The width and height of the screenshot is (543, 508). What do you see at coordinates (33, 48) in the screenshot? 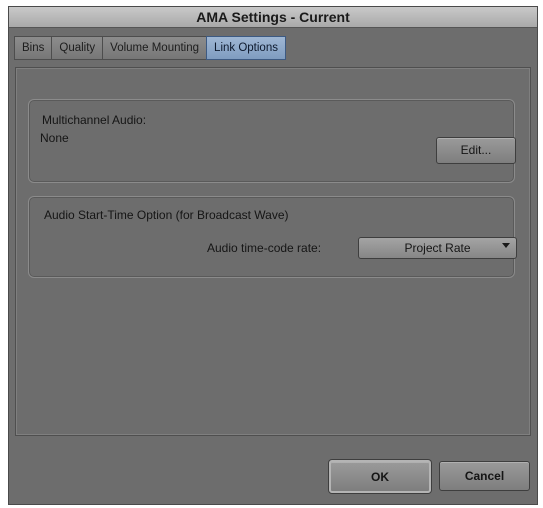
I see `tab-bins: Bins` at bounding box center [33, 48].